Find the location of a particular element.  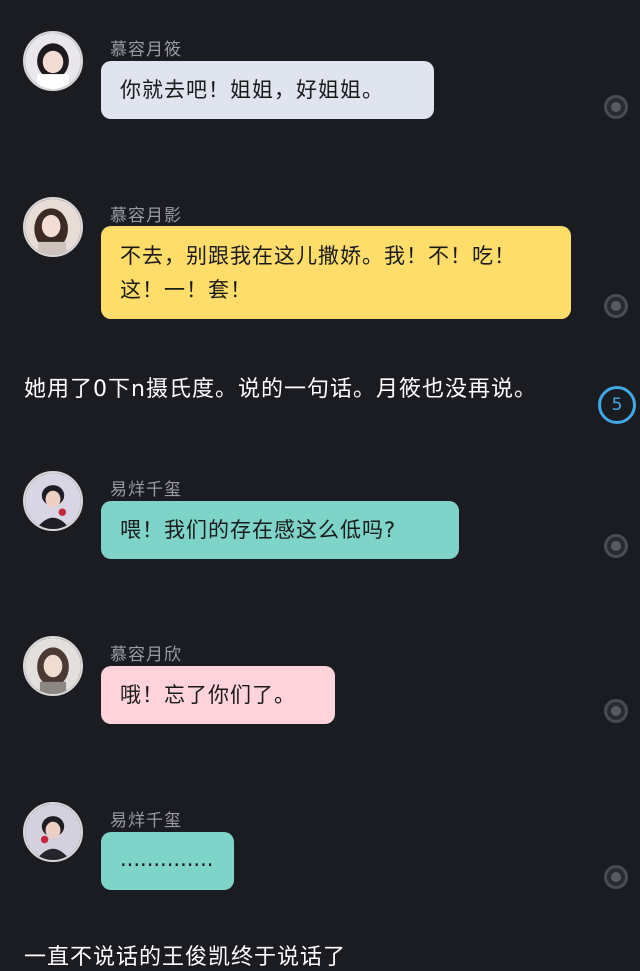

message-bubble: 你就去吧！姐姐，好姐姐。 is located at coordinates (267, 90).